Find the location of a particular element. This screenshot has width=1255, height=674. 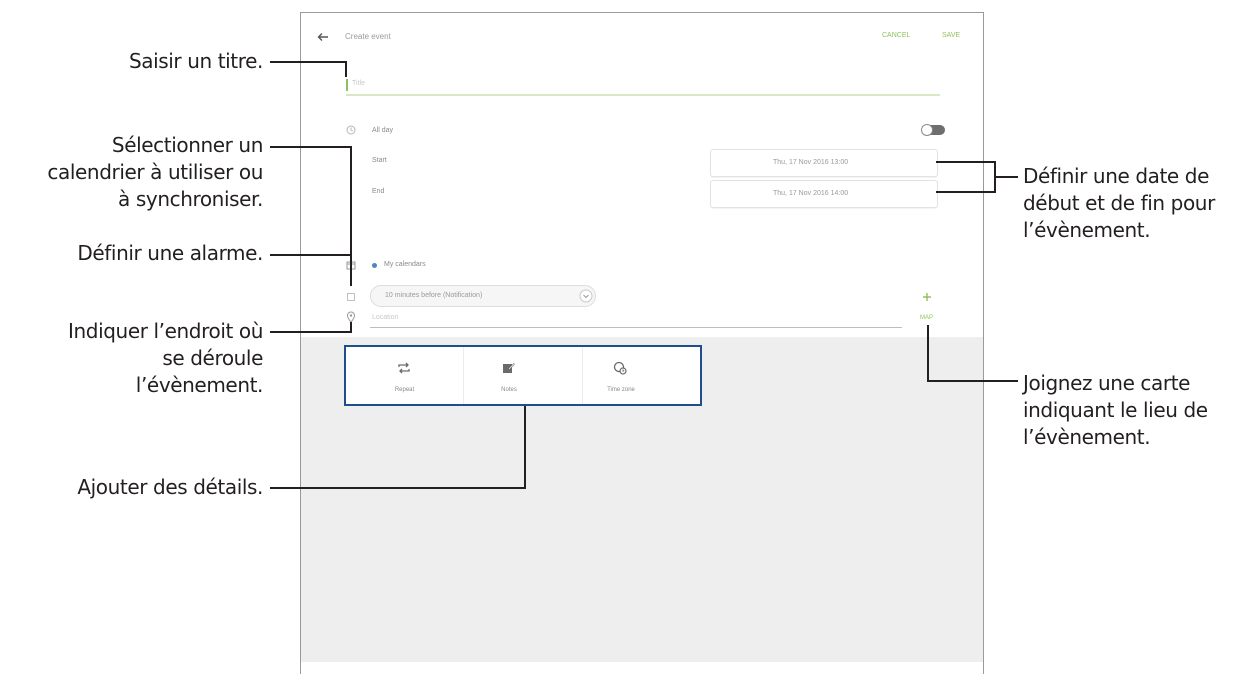

notes-button: Notes is located at coordinates (523, 377).